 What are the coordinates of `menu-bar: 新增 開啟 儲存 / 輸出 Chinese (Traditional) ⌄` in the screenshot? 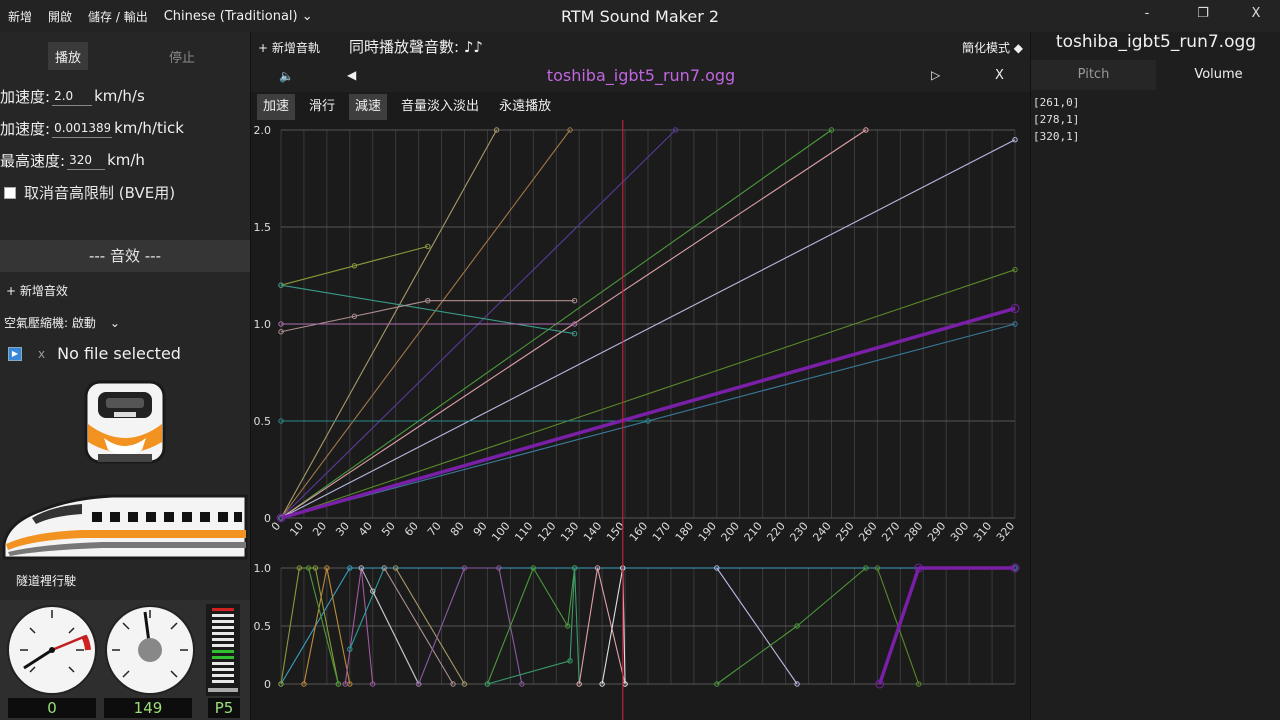 It's located at (160, 16).